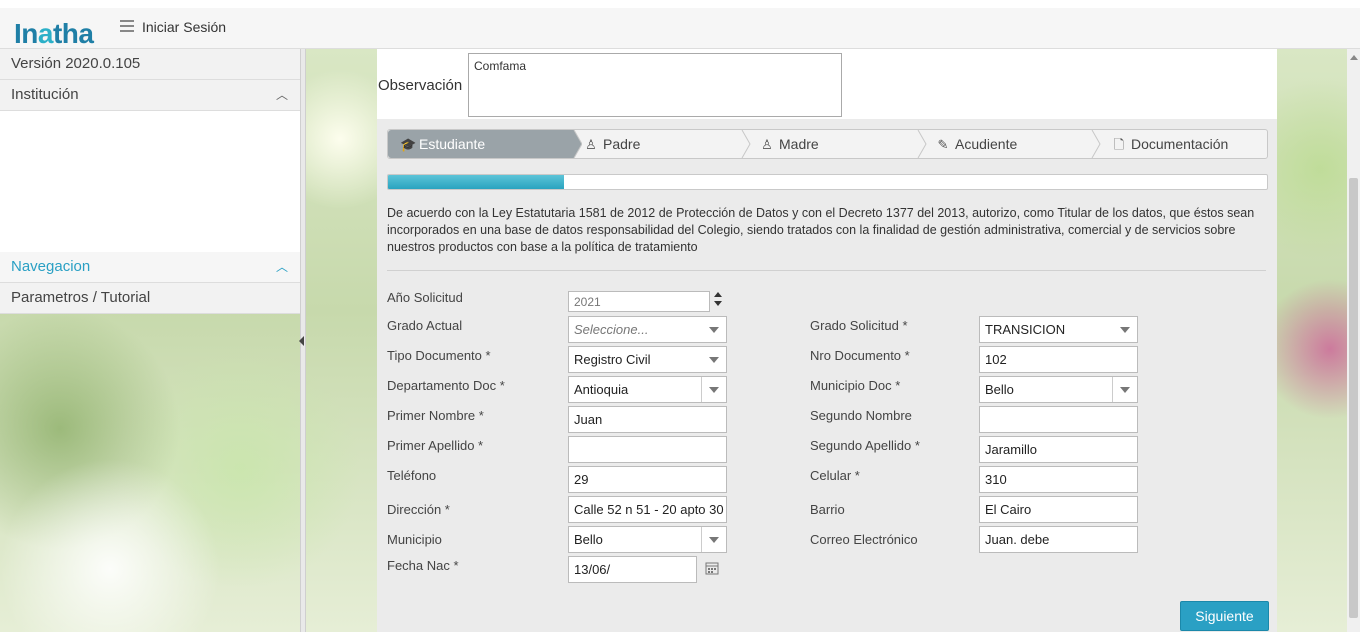 This screenshot has height=632, width=1360. I want to click on segundo-apellido-label: Segundo Apellido *, so click(865, 445).